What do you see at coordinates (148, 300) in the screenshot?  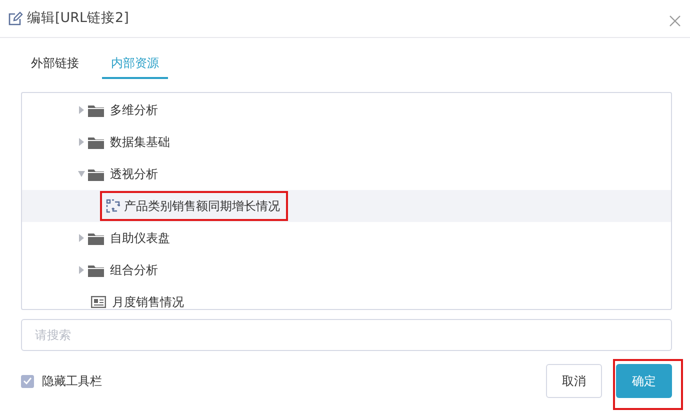 I see `tree-item: 月度销售情况` at bounding box center [148, 300].